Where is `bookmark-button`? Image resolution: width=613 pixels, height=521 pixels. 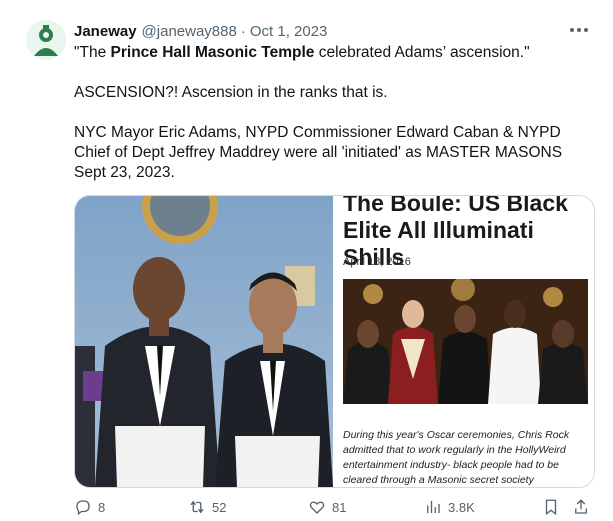
bookmark-button is located at coordinates (551, 509).